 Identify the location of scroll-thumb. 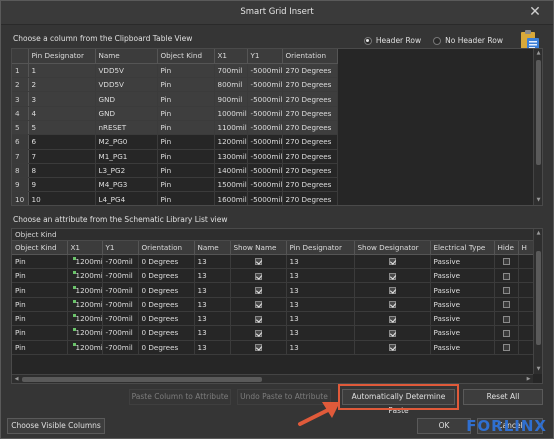
(538, 112).